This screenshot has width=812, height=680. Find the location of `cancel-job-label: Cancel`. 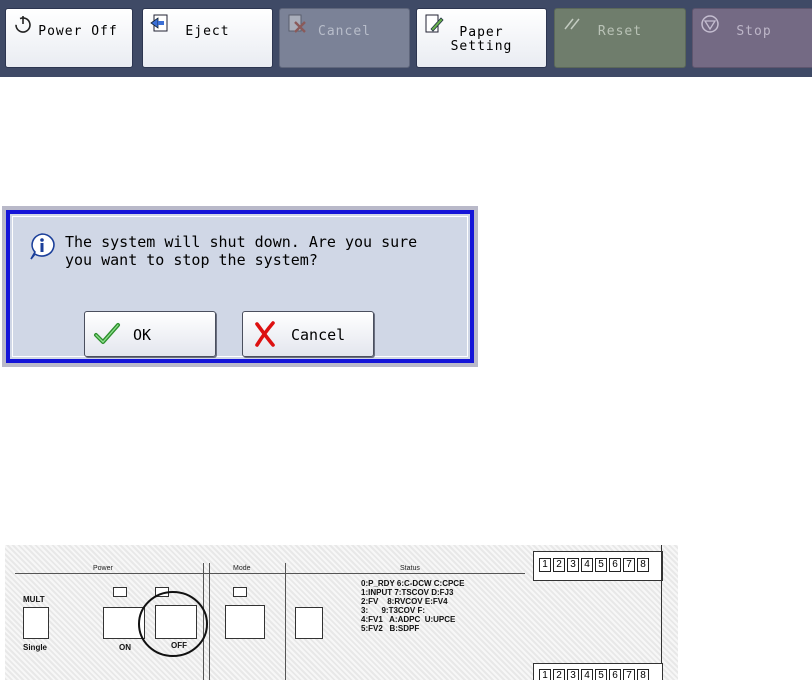

cancel-job-label: Cancel is located at coordinates (344, 31).